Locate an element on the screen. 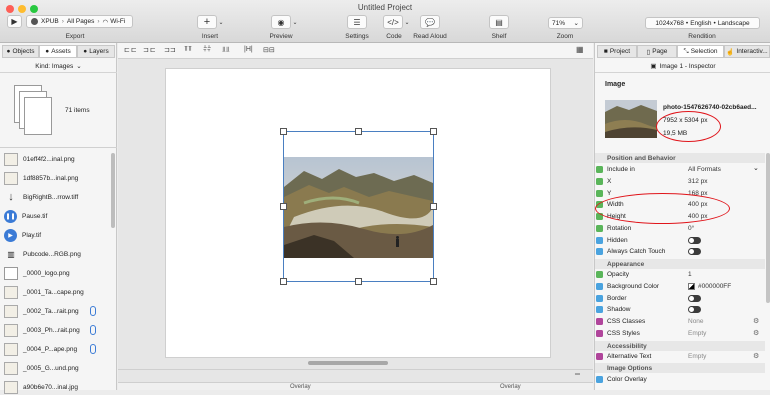  asset-list-item: _0004_P...ape.png is located at coordinates (55, 349).